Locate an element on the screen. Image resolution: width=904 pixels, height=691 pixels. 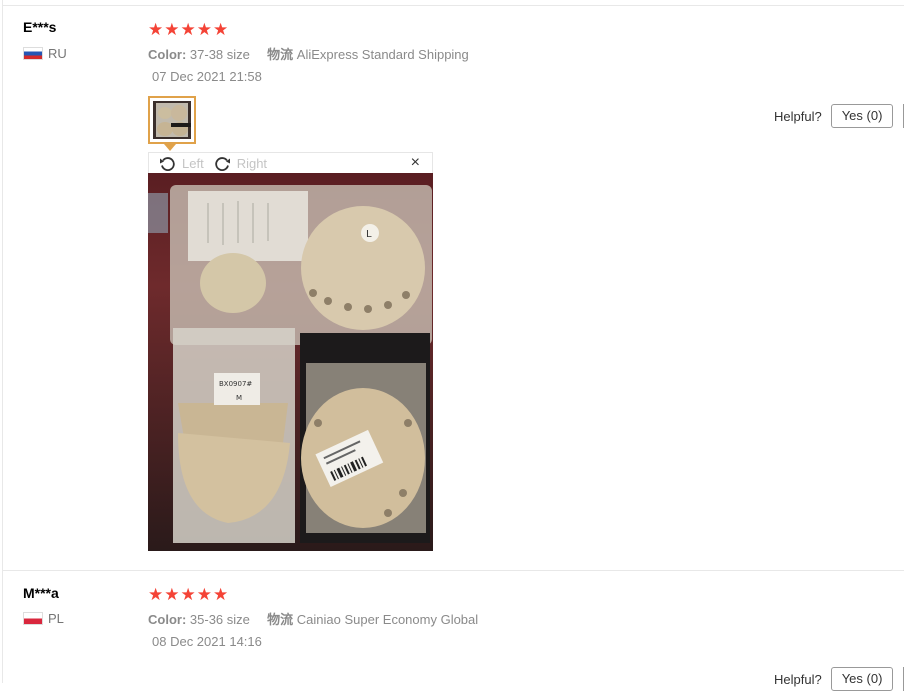
rotate-right-icon is located at coordinates (222, 163).